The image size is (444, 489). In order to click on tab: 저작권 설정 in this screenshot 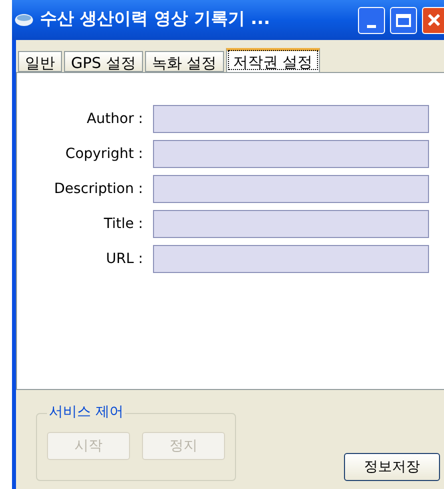, I will do `click(273, 60)`.